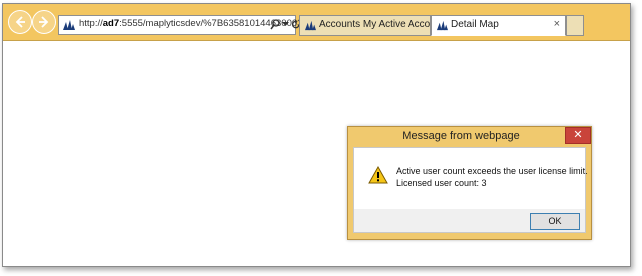 The width and height of the screenshot is (642, 276). I want to click on warning-icon, so click(378, 175).